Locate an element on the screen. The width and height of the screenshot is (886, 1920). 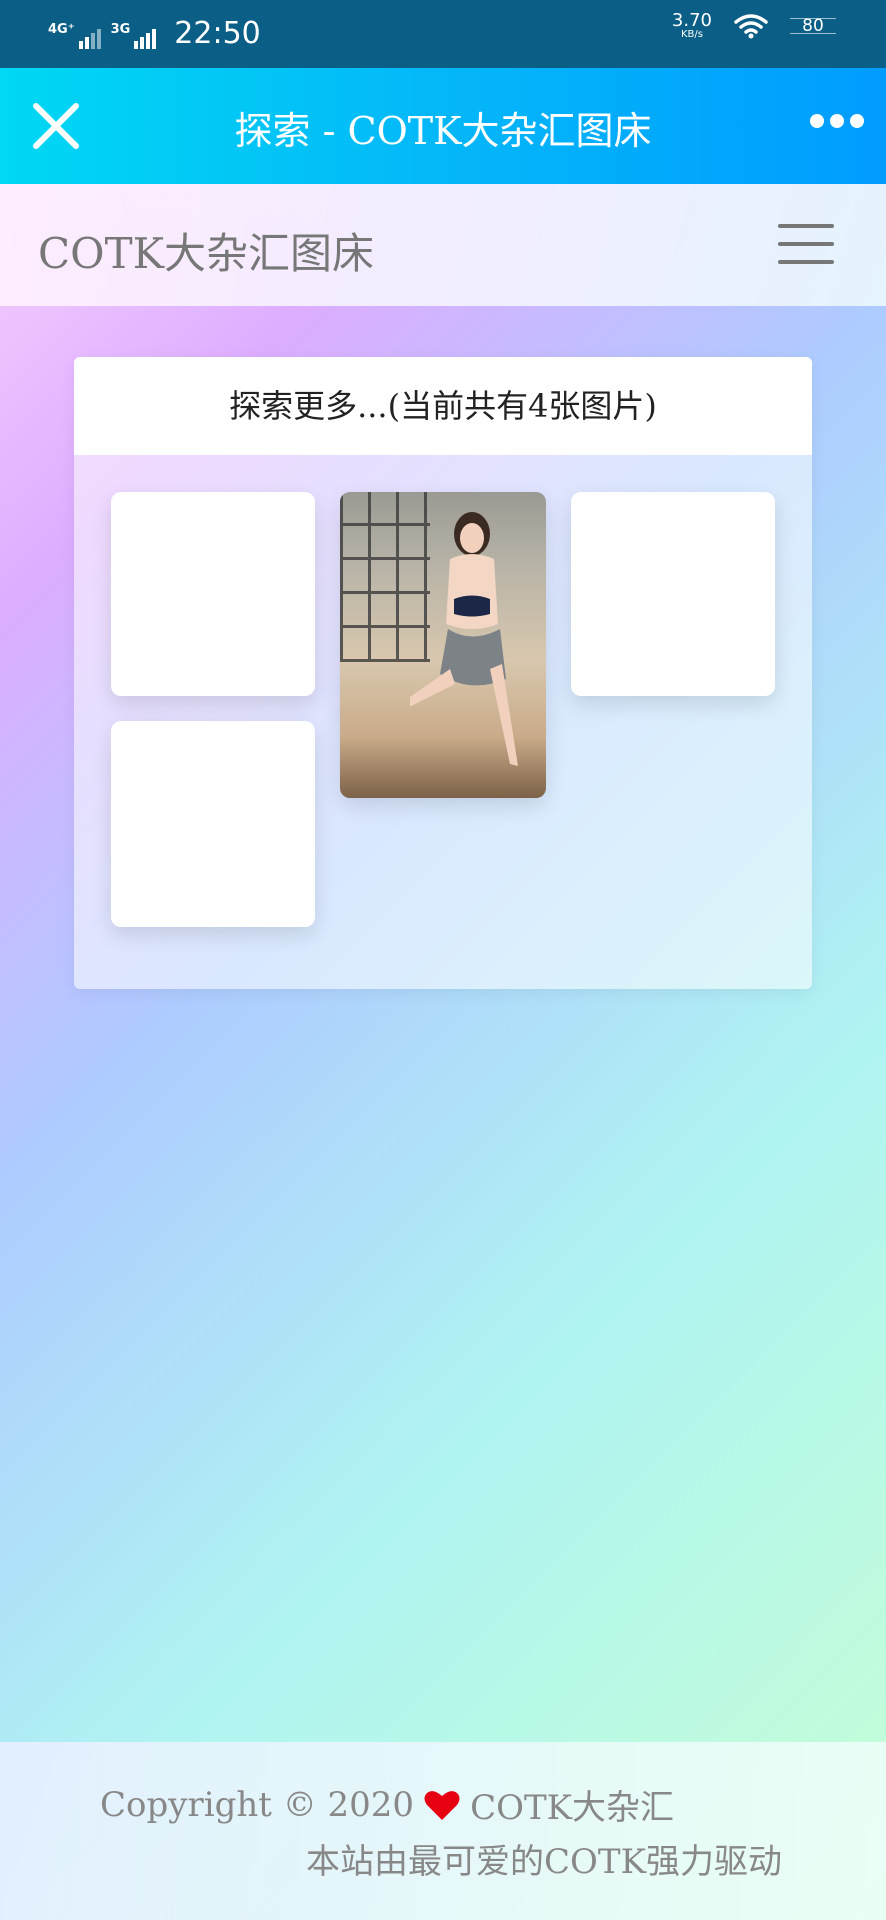
status-bar: 4G⁺ 3G 22:50 3.70 KB/s 80 is located at coordinates (443, 34).